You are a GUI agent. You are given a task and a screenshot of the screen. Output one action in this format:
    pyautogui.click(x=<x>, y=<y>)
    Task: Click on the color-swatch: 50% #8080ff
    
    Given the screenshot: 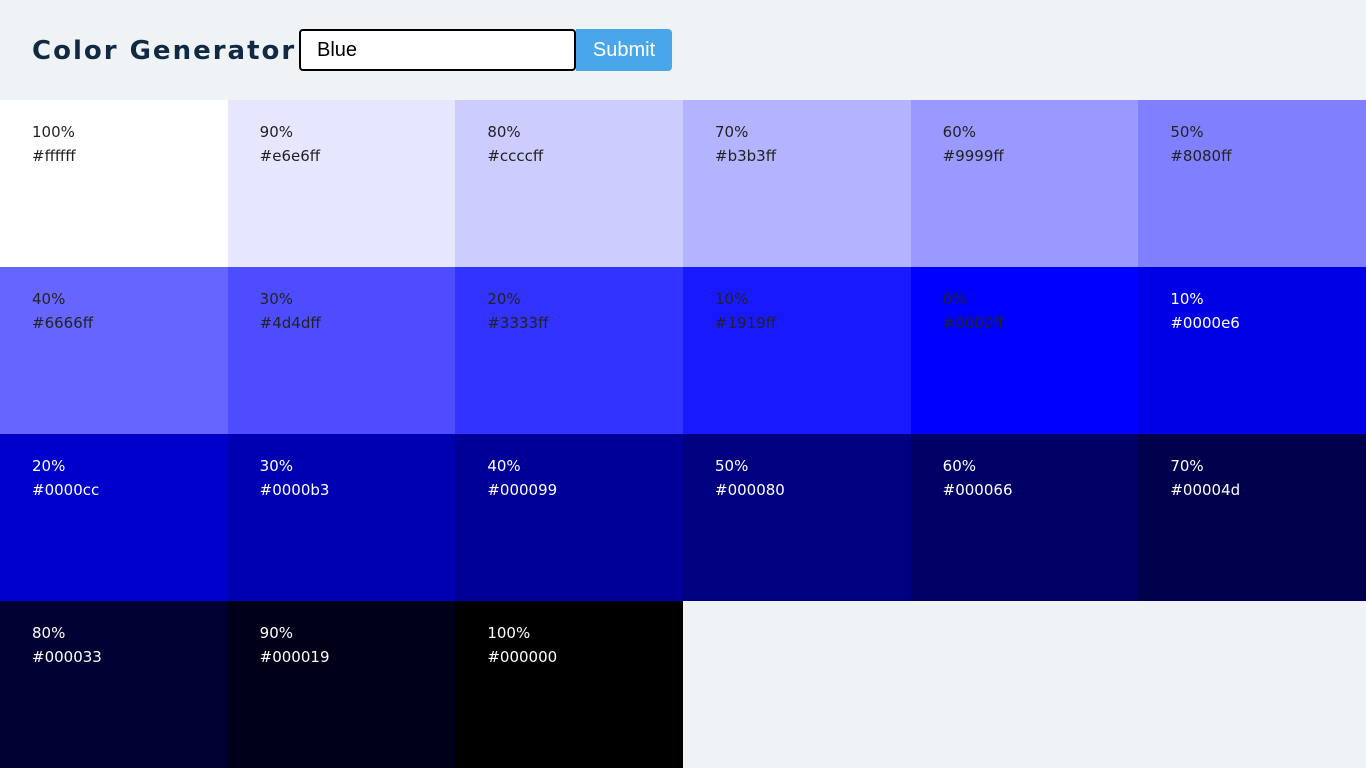 What is the action you would take?
    pyautogui.click(x=1252, y=183)
    